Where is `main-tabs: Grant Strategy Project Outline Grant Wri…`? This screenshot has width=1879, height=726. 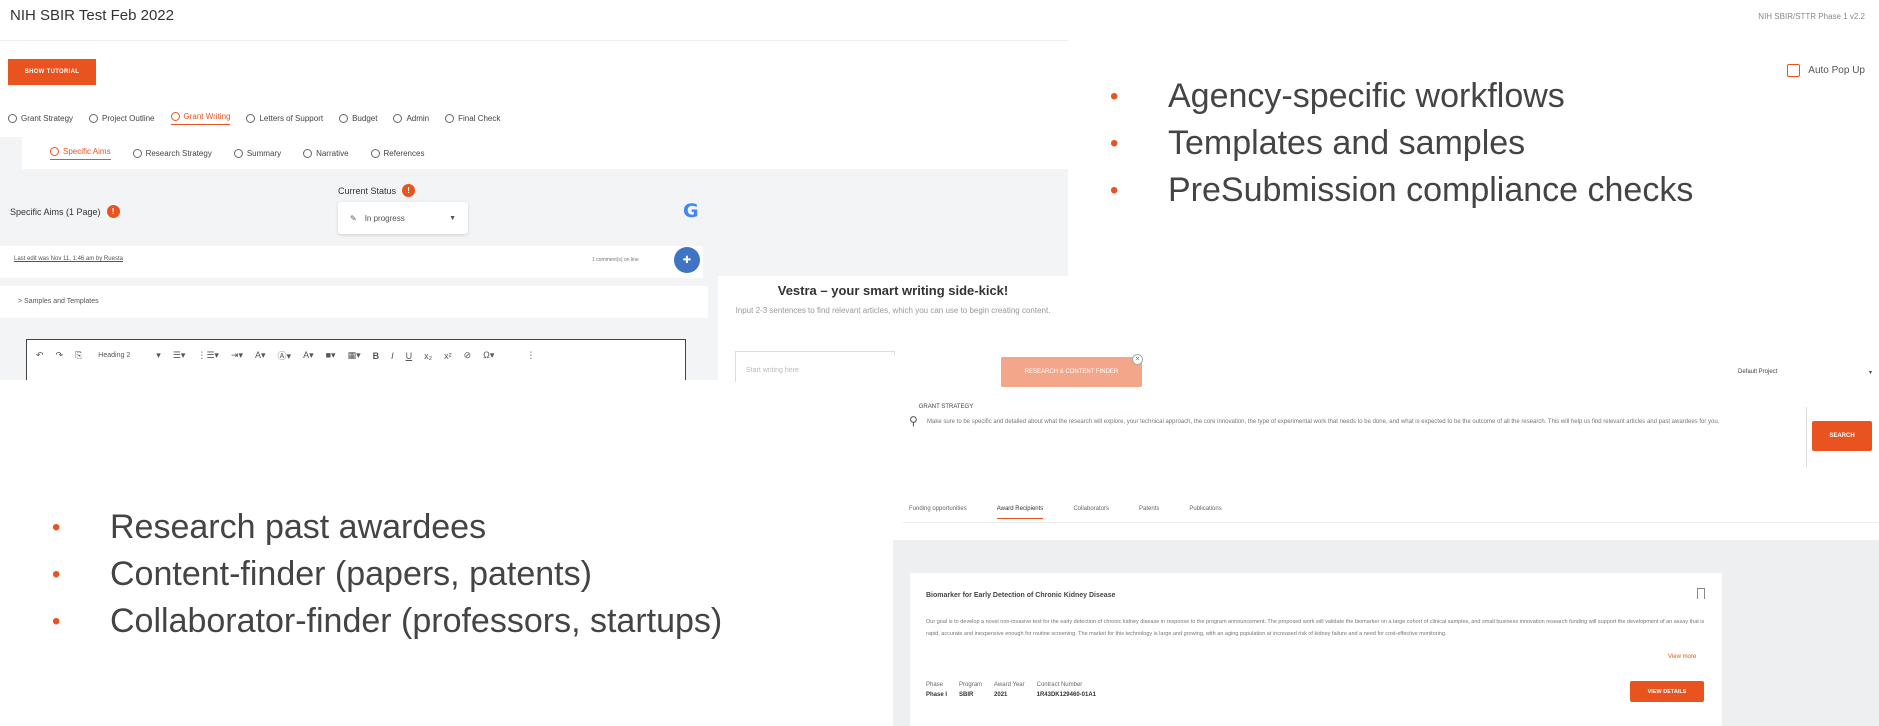 main-tabs: Grant Strategy Project Outline Grant Wri… is located at coordinates (254, 118).